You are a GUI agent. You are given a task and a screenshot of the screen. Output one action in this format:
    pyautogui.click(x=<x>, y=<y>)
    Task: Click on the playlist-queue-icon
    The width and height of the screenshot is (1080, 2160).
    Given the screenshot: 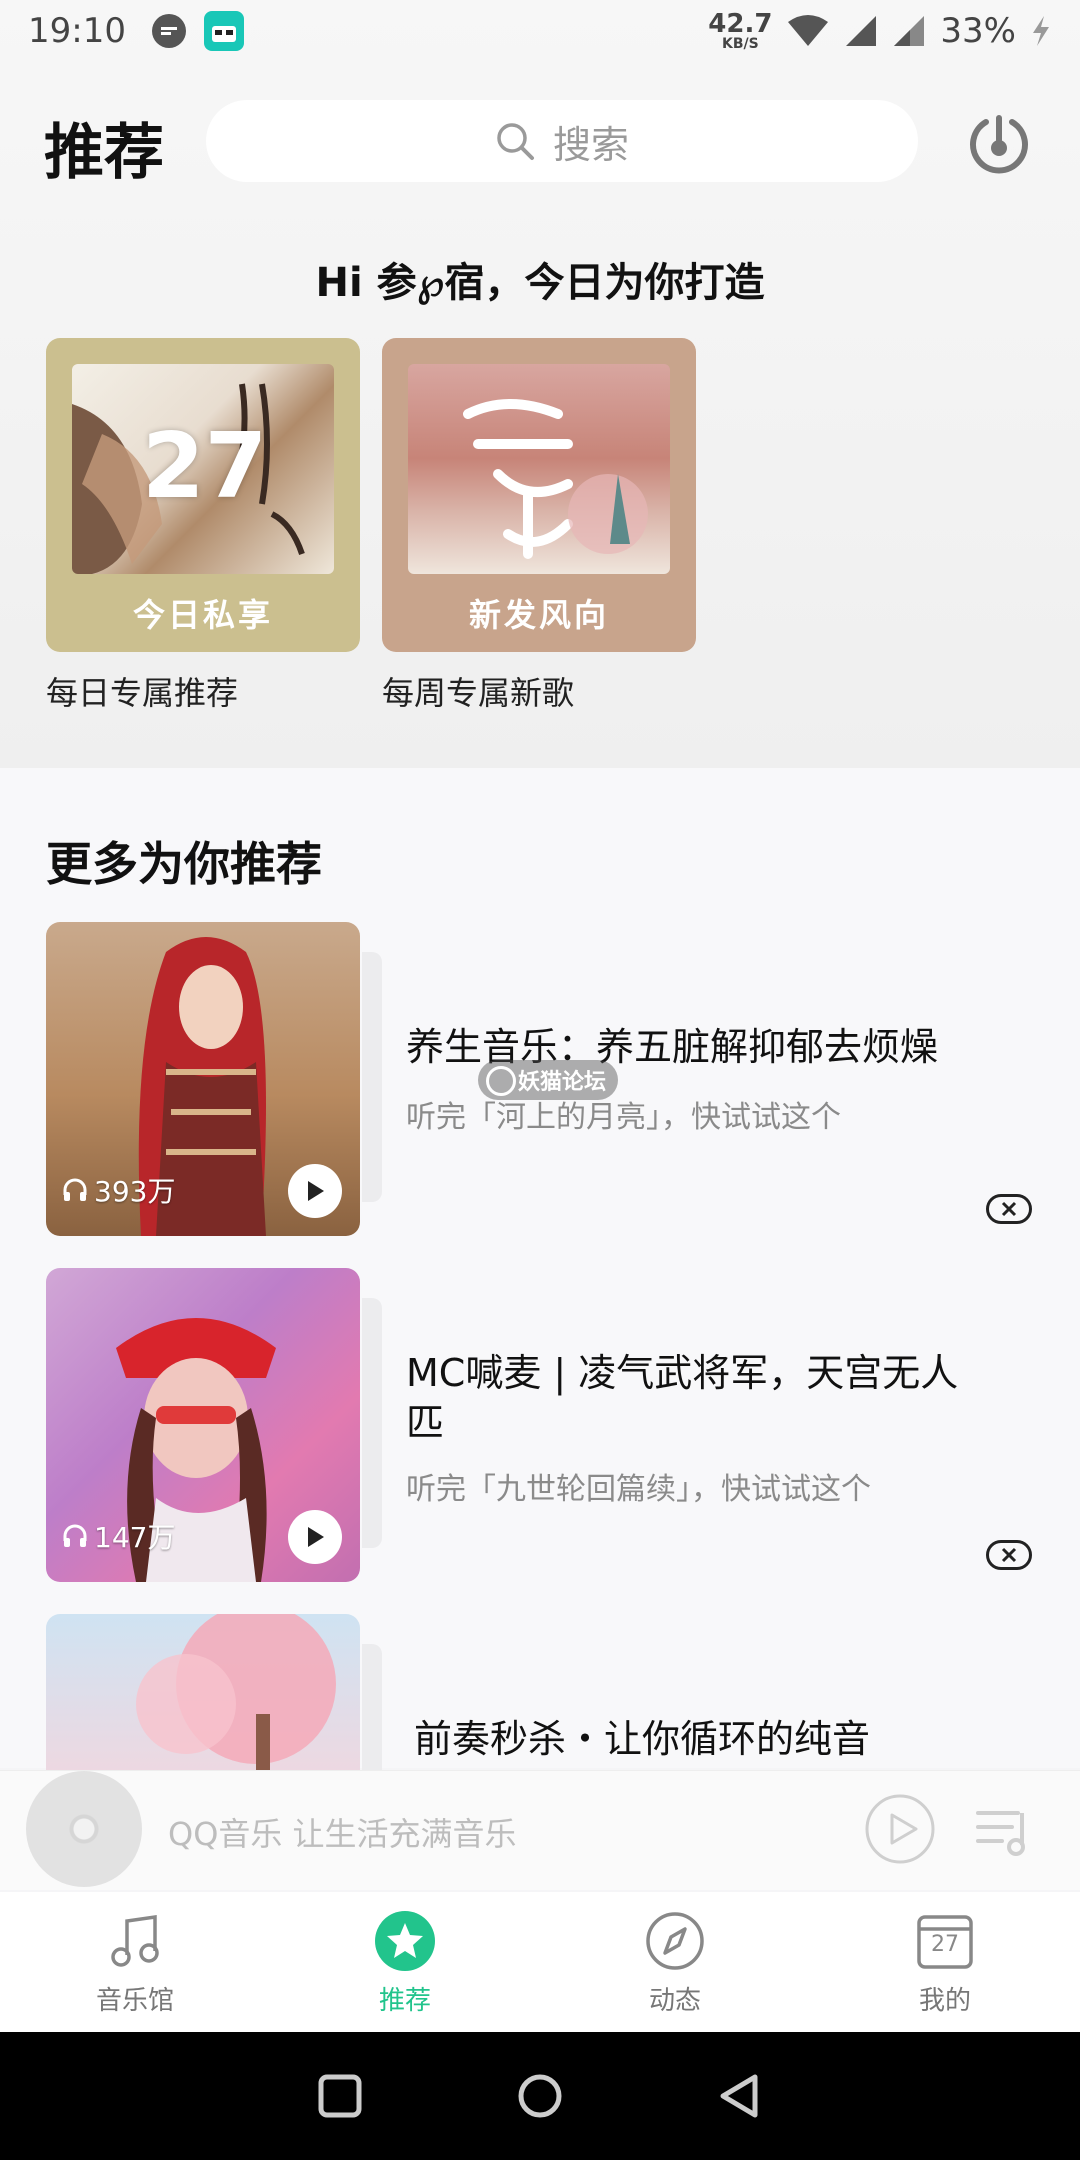 What is the action you would take?
    pyautogui.click(x=1004, y=1831)
    